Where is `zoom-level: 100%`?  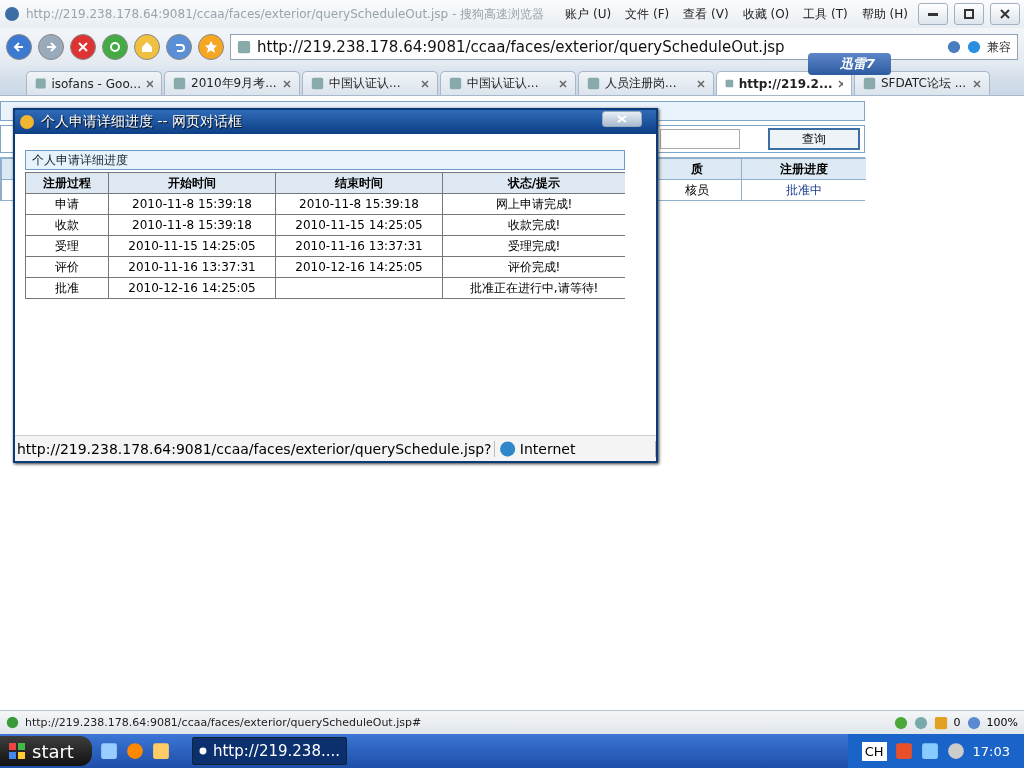 zoom-level: 100% is located at coordinates (1002, 722).